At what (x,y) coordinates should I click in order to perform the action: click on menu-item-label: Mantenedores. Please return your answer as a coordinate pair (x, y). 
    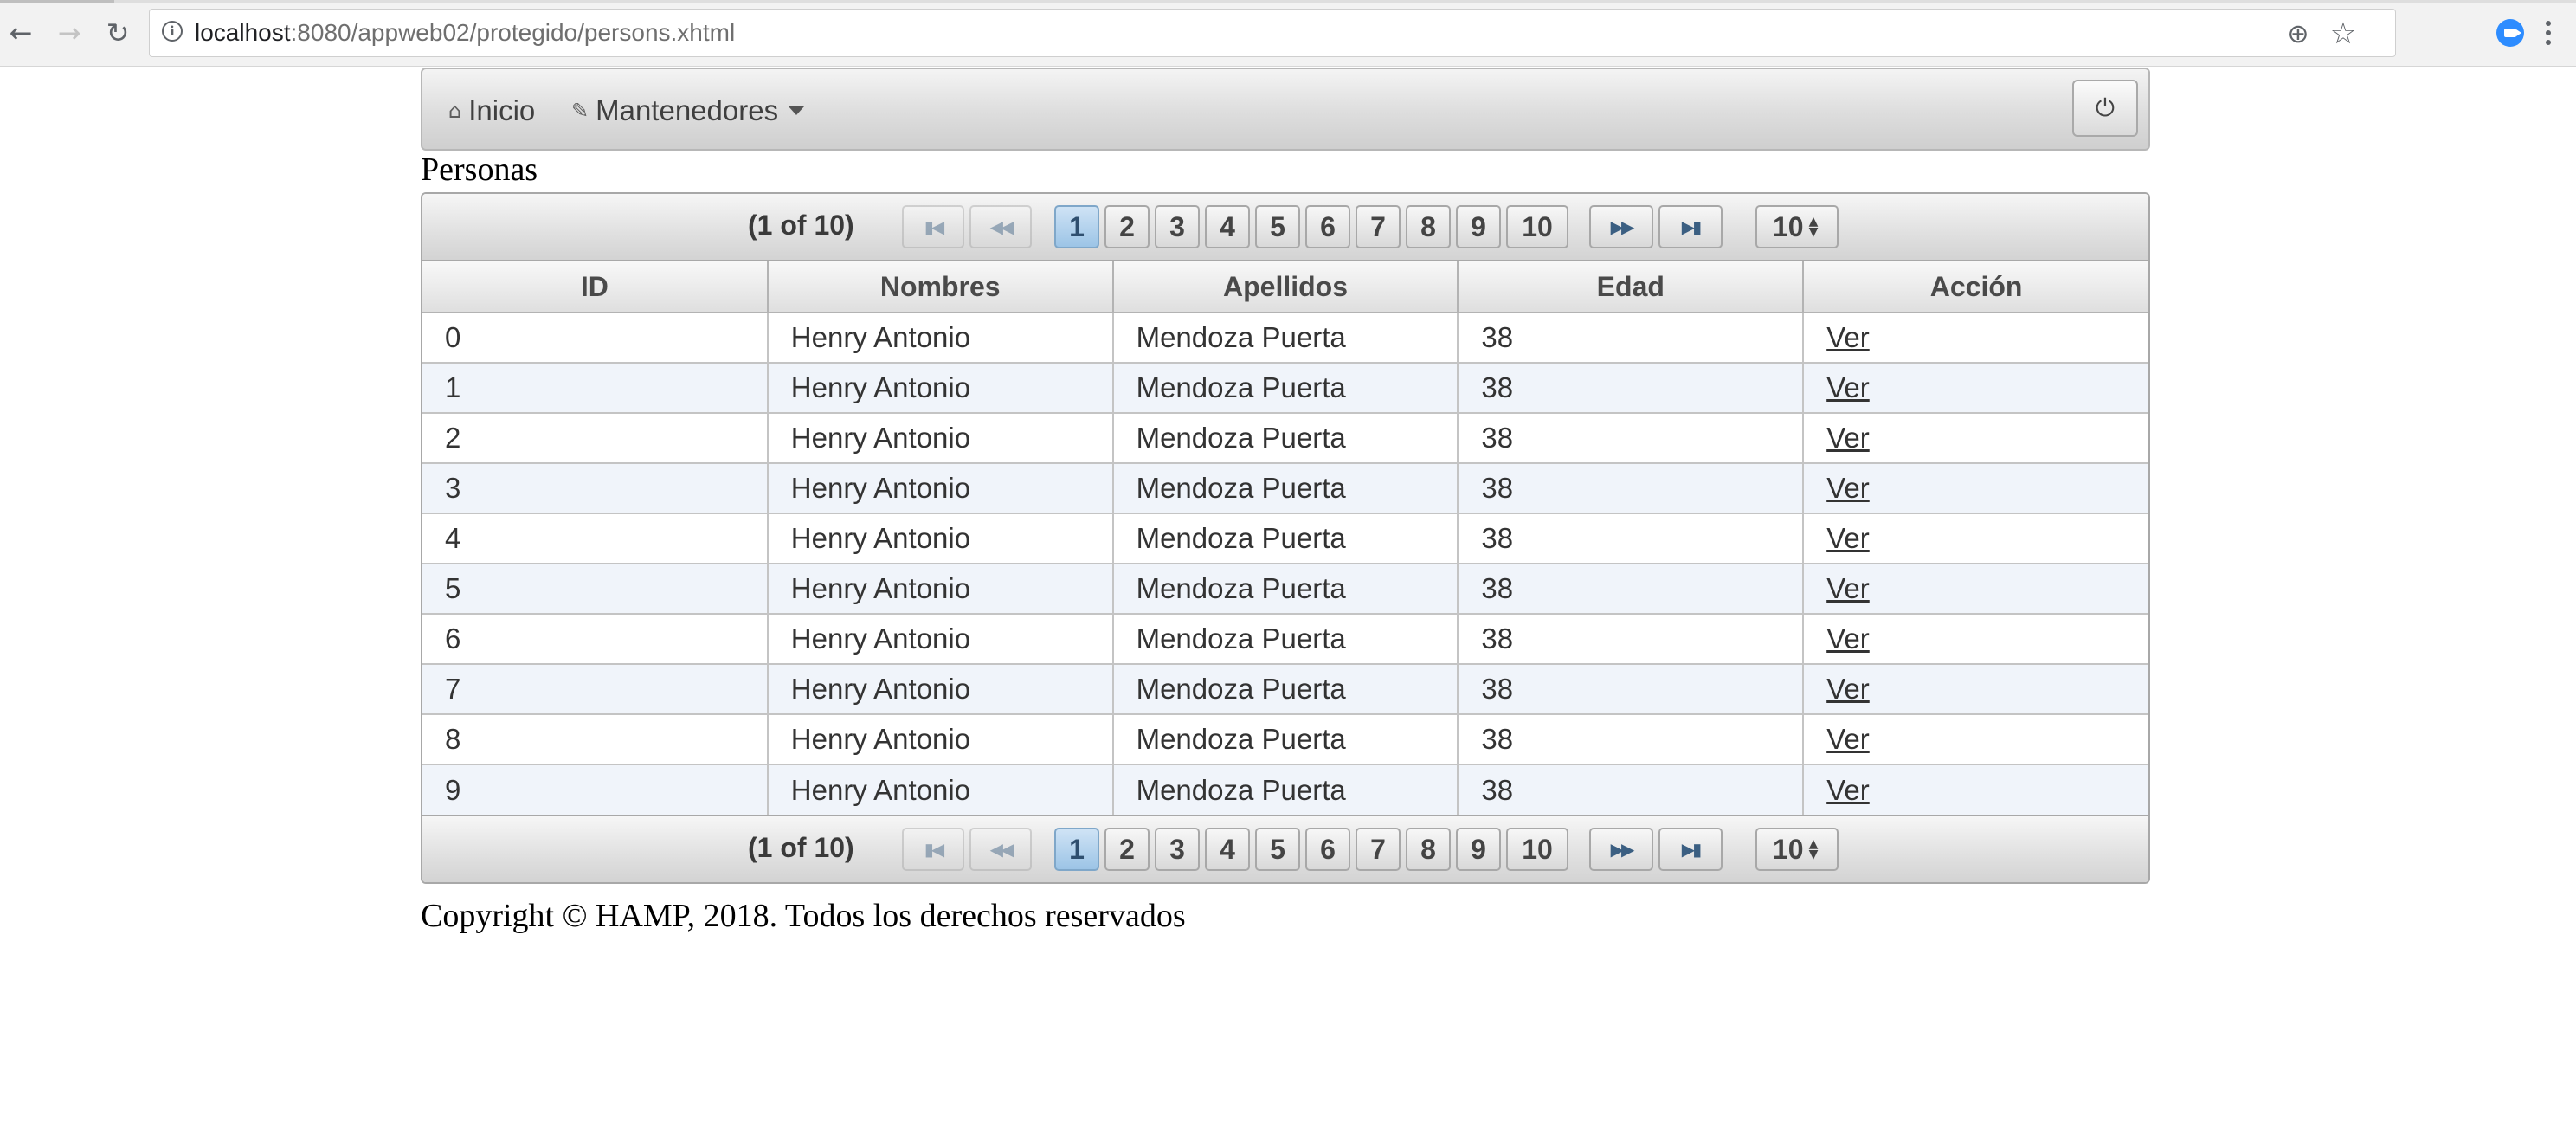
    Looking at the image, I should click on (687, 110).